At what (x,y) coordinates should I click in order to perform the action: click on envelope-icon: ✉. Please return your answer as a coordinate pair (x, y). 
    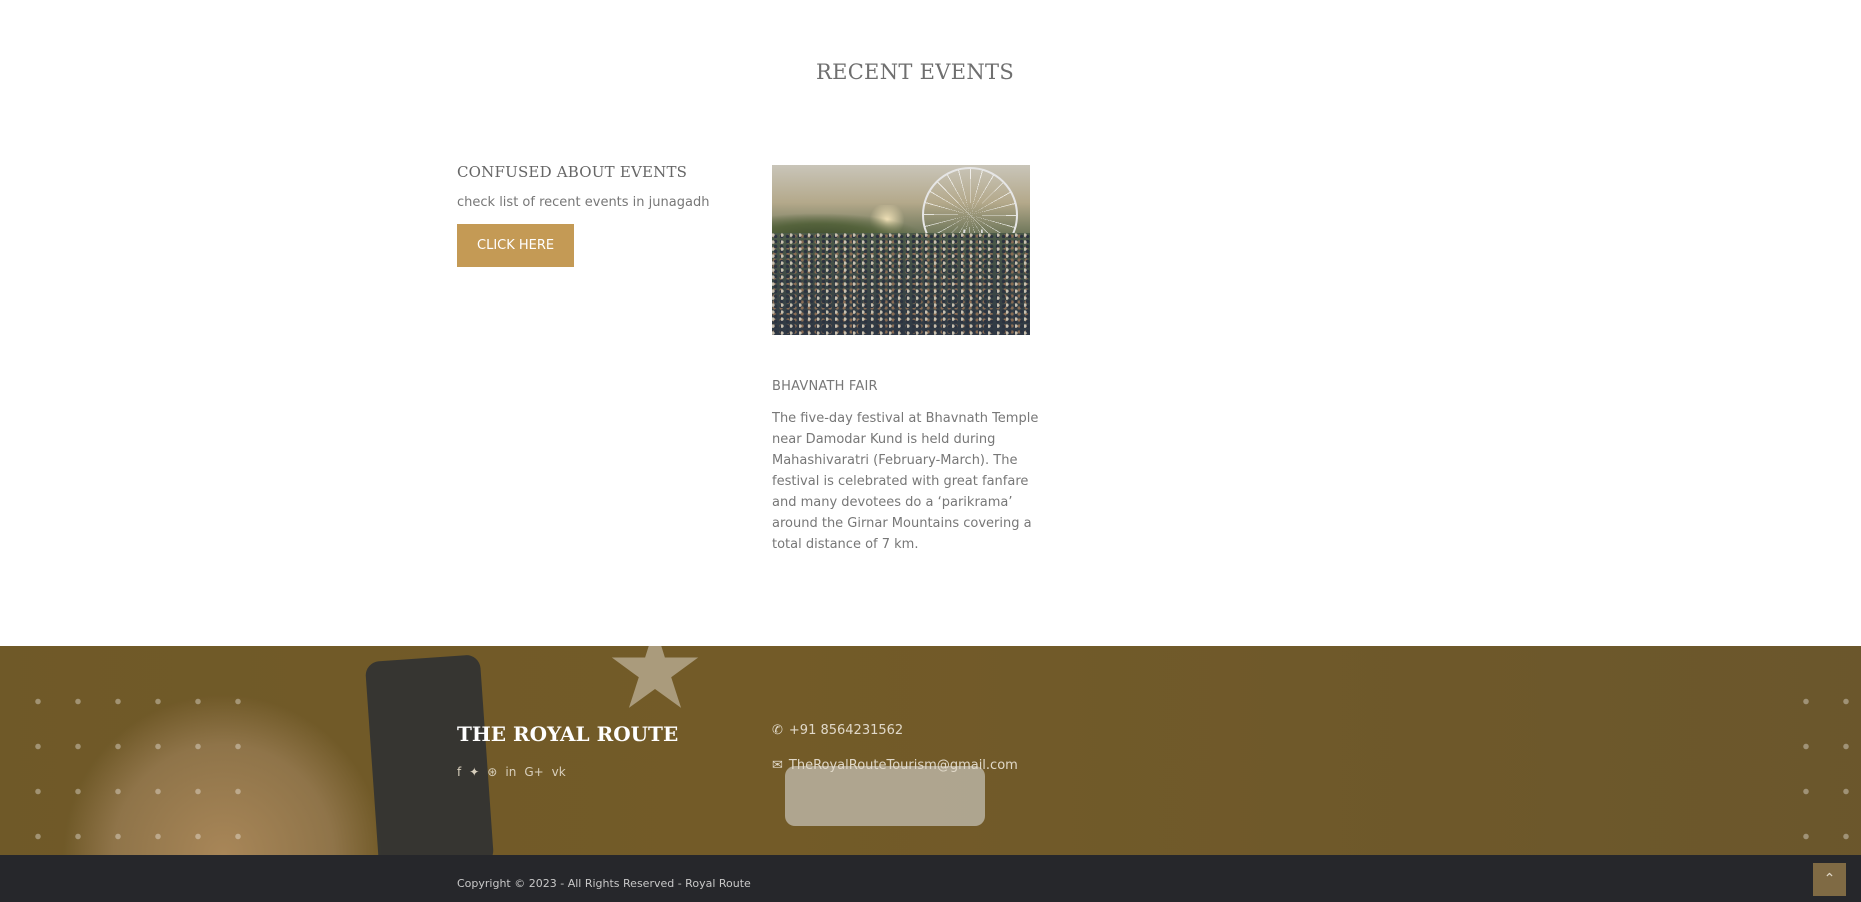
    Looking at the image, I should click on (777, 765).